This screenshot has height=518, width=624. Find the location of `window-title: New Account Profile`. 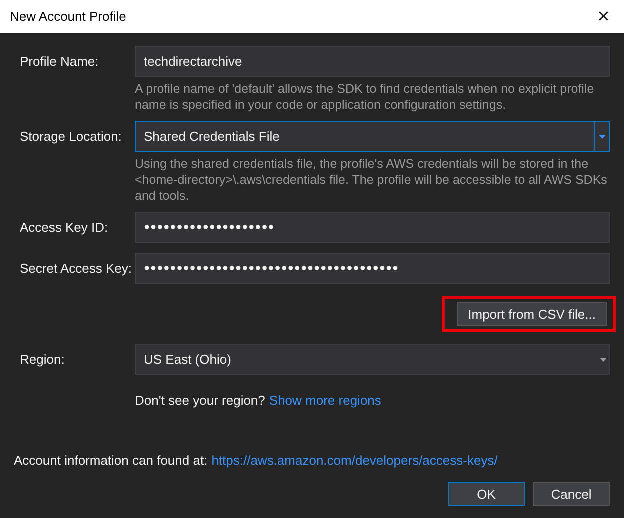

window-title: New Account Profile is located at coordinates (68, 16).